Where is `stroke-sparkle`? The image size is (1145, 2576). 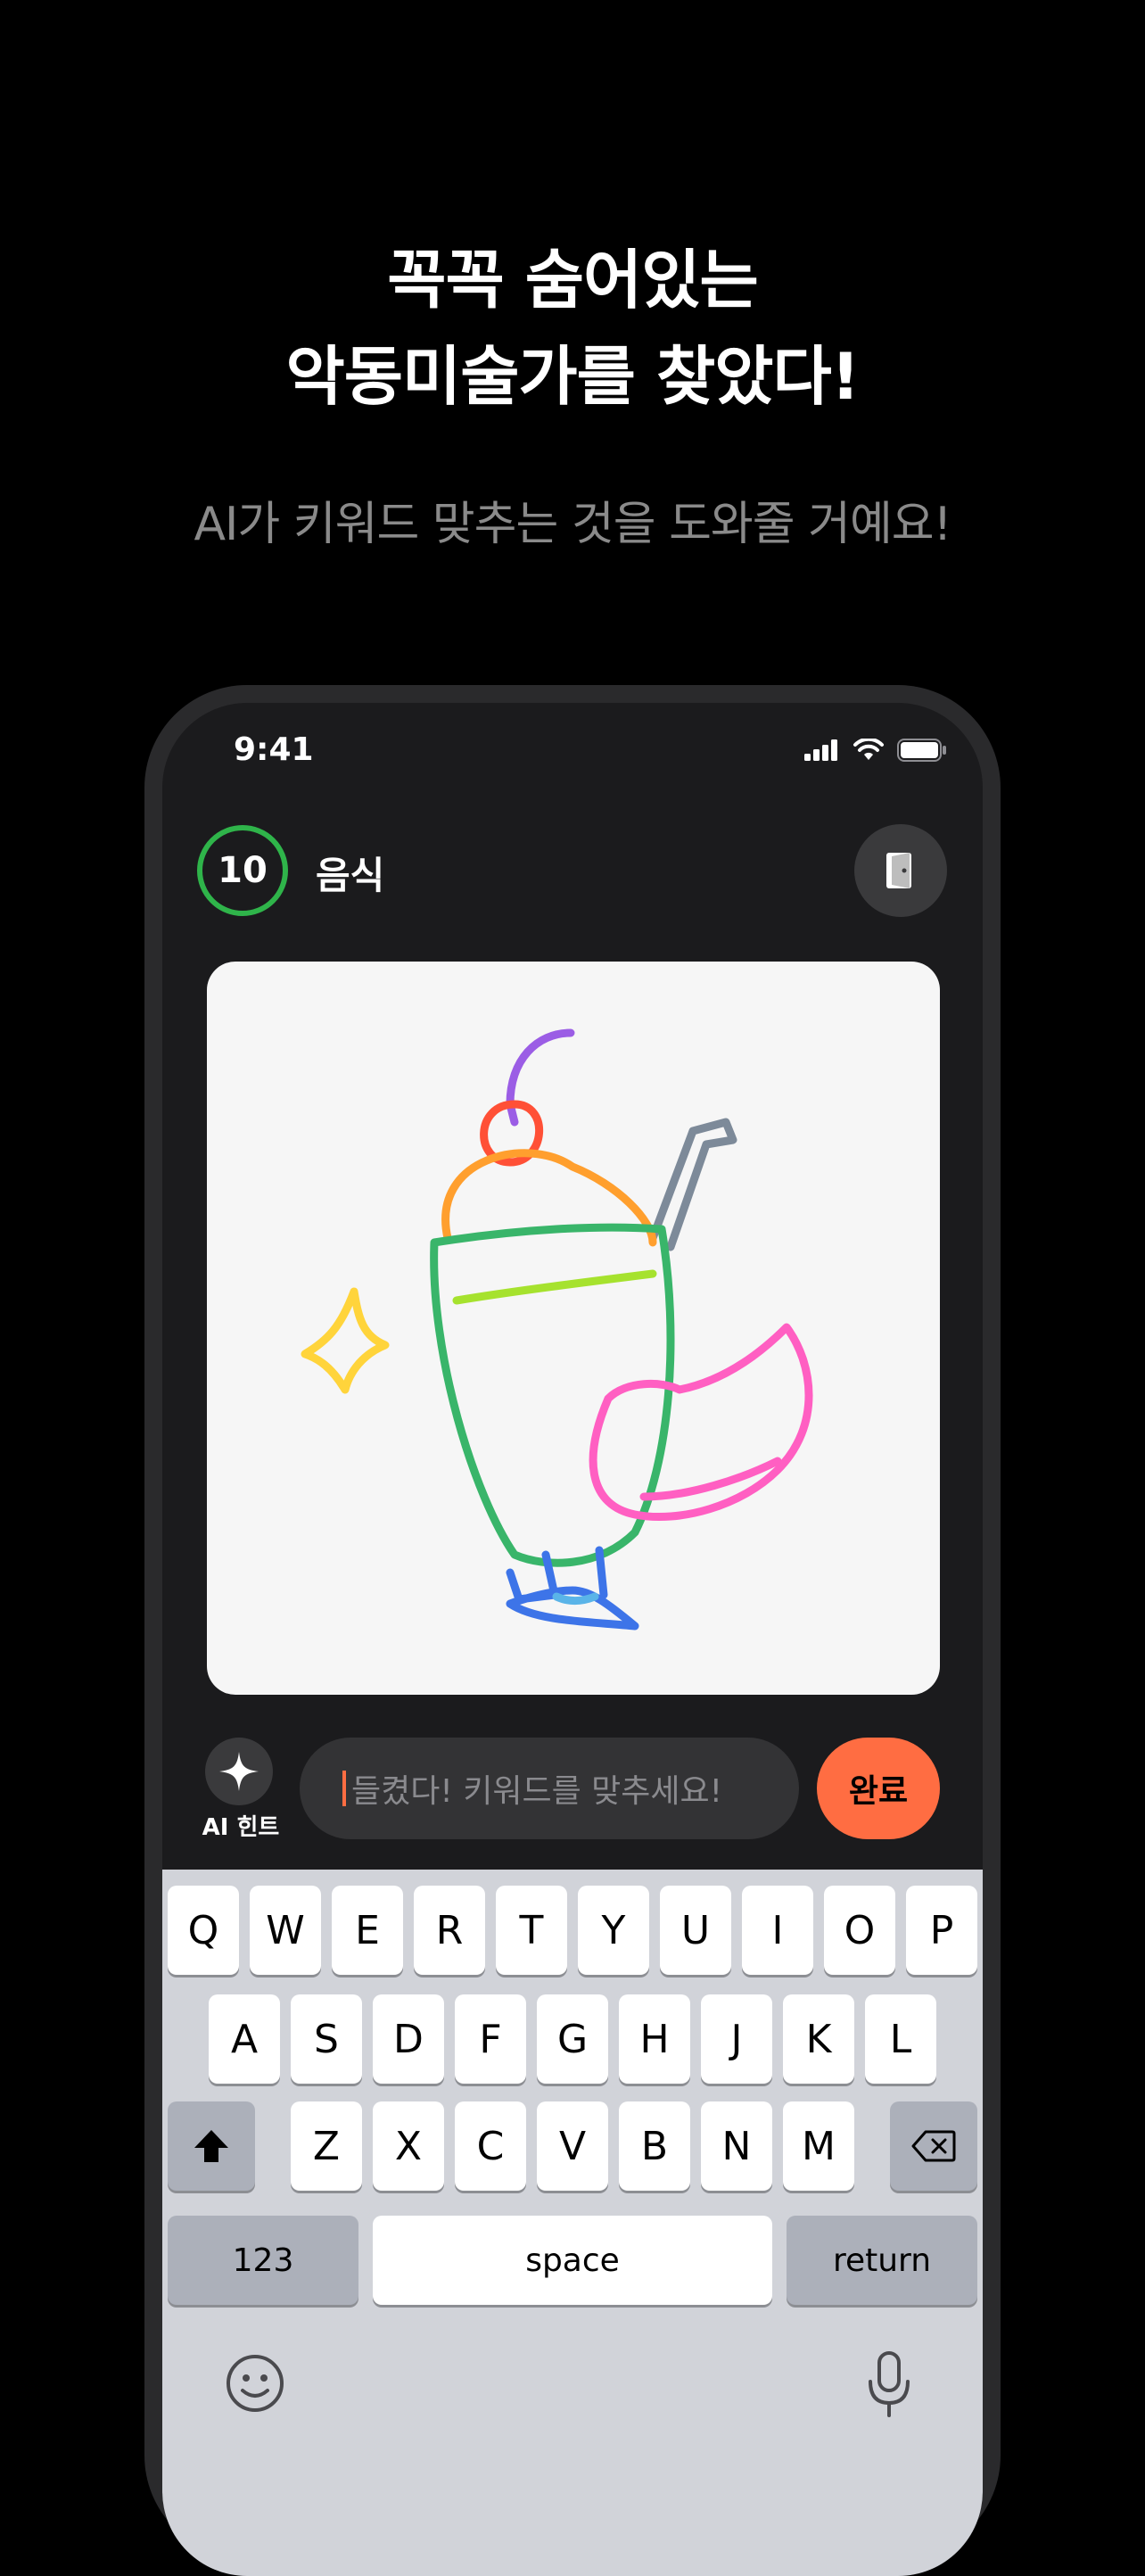
stroke-sparkle is located at coordinates (345, 1341).